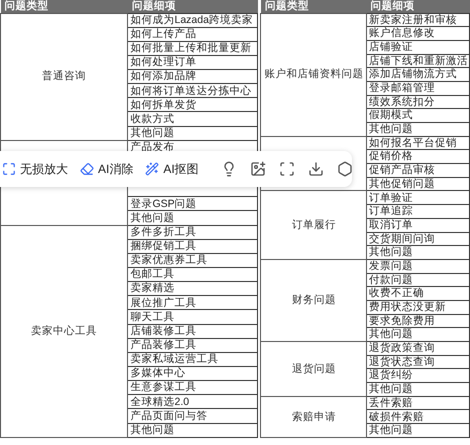 The image size is (470, 445). Describe the element at coordinates (418, 197) in the screenshot. I see `table-cell: 订单验证` at that location.